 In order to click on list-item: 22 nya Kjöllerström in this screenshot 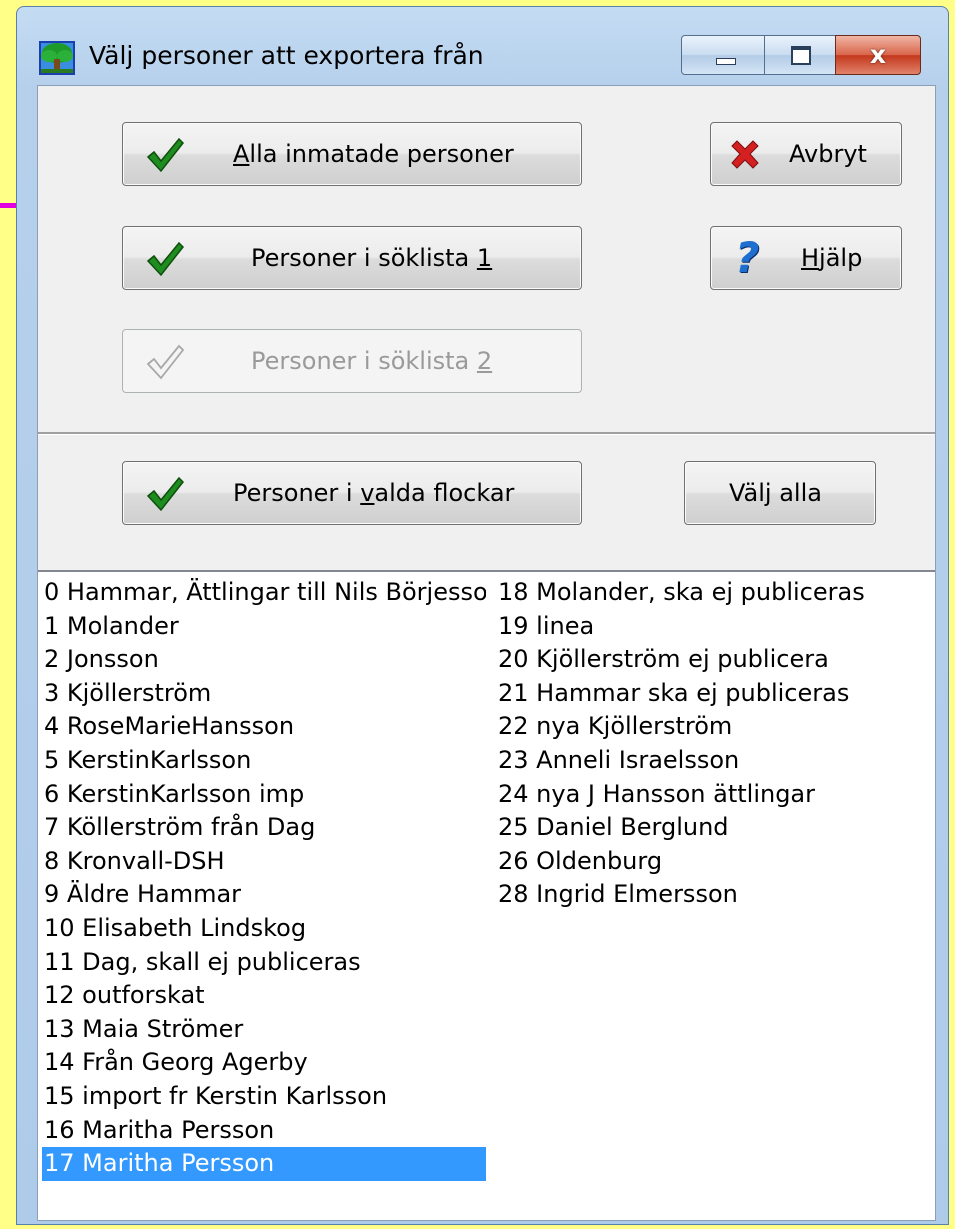, I will do `click(711, 727)`.